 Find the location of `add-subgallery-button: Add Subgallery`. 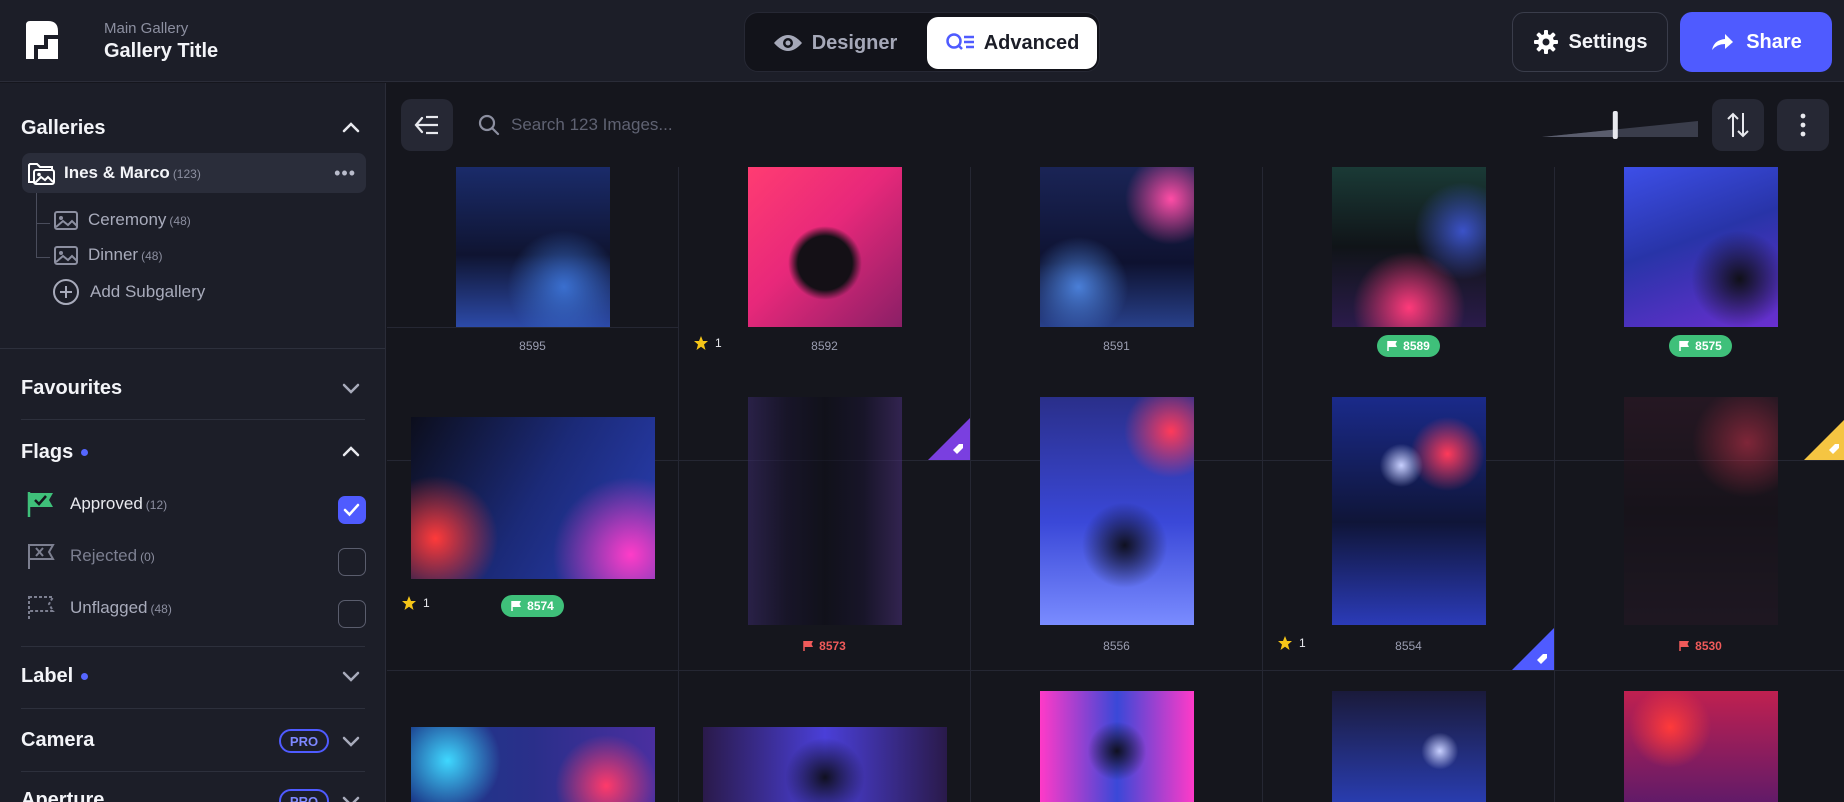

add-subgallery-button: Add Subgallery is located at coordinates (128, 292).